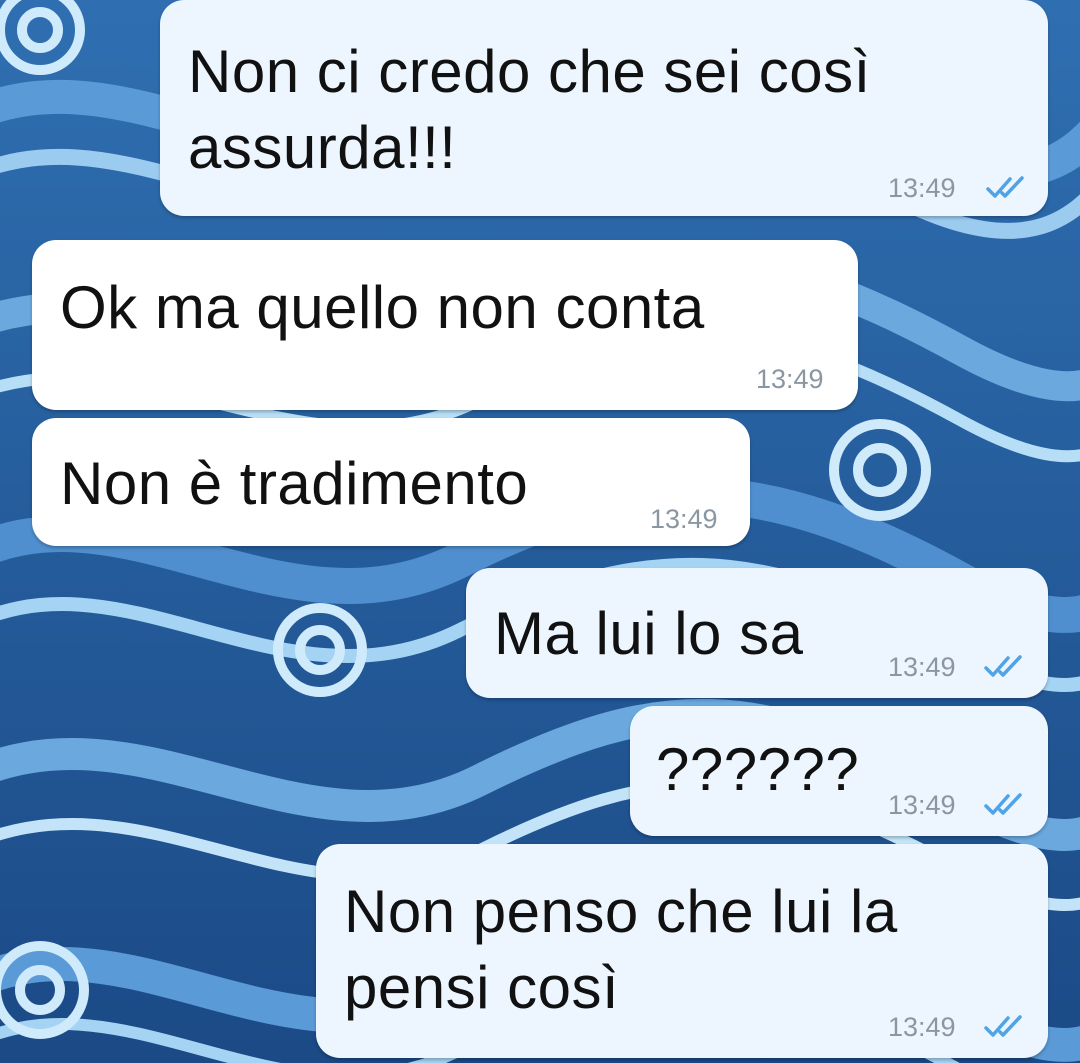 The width and height of the screenshot is (1080, 1063). What do you see at coordinates (621, 949) in the screenshot?
I see `message-text: Non penso che lui la pensi così` at bounding box center [621, 949].